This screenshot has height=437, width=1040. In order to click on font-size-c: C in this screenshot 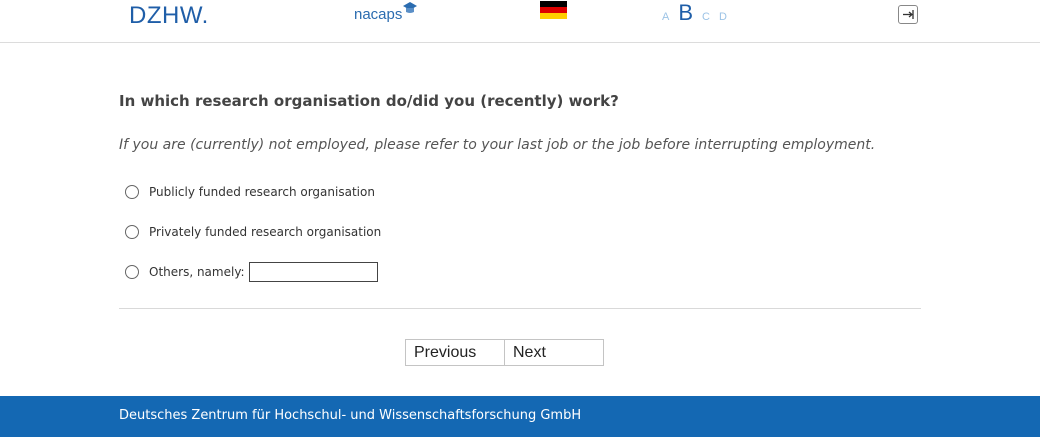, I will do `click(706, 17)`.